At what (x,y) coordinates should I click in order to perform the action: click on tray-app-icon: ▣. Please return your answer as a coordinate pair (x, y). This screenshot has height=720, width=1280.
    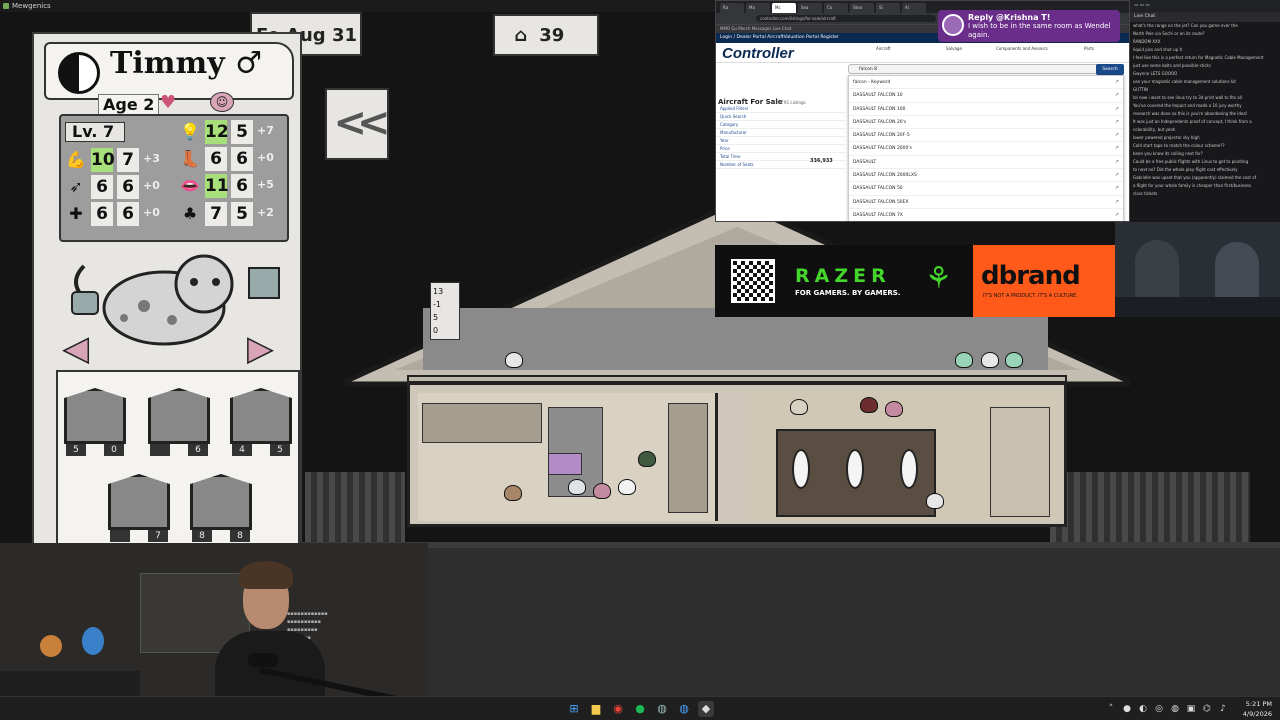
    Looking at the image, I should click on (1191, 709).